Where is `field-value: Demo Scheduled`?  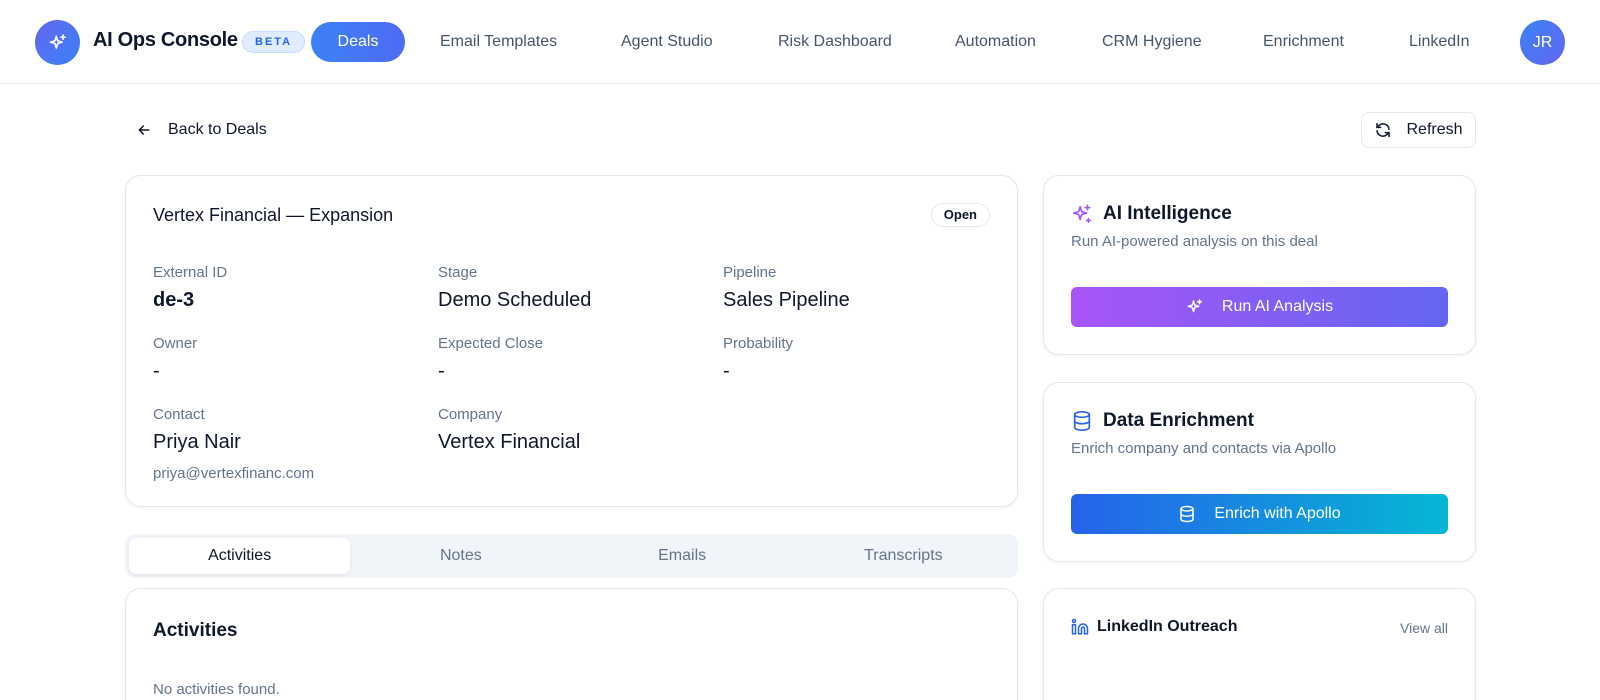 field-value: Demo Scheduled is located at coordinates (515, 300).